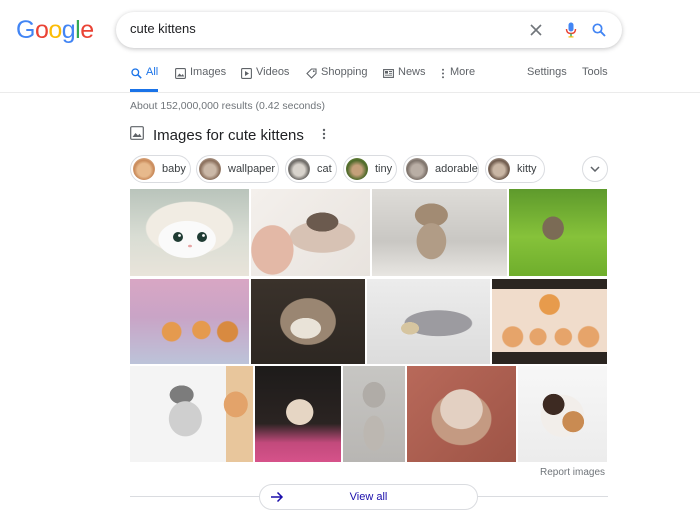 The image size is (700, 525). Describe the element at coordinates (344, 72) in the screenshot. I see `tab-label: Shopping` at that location.